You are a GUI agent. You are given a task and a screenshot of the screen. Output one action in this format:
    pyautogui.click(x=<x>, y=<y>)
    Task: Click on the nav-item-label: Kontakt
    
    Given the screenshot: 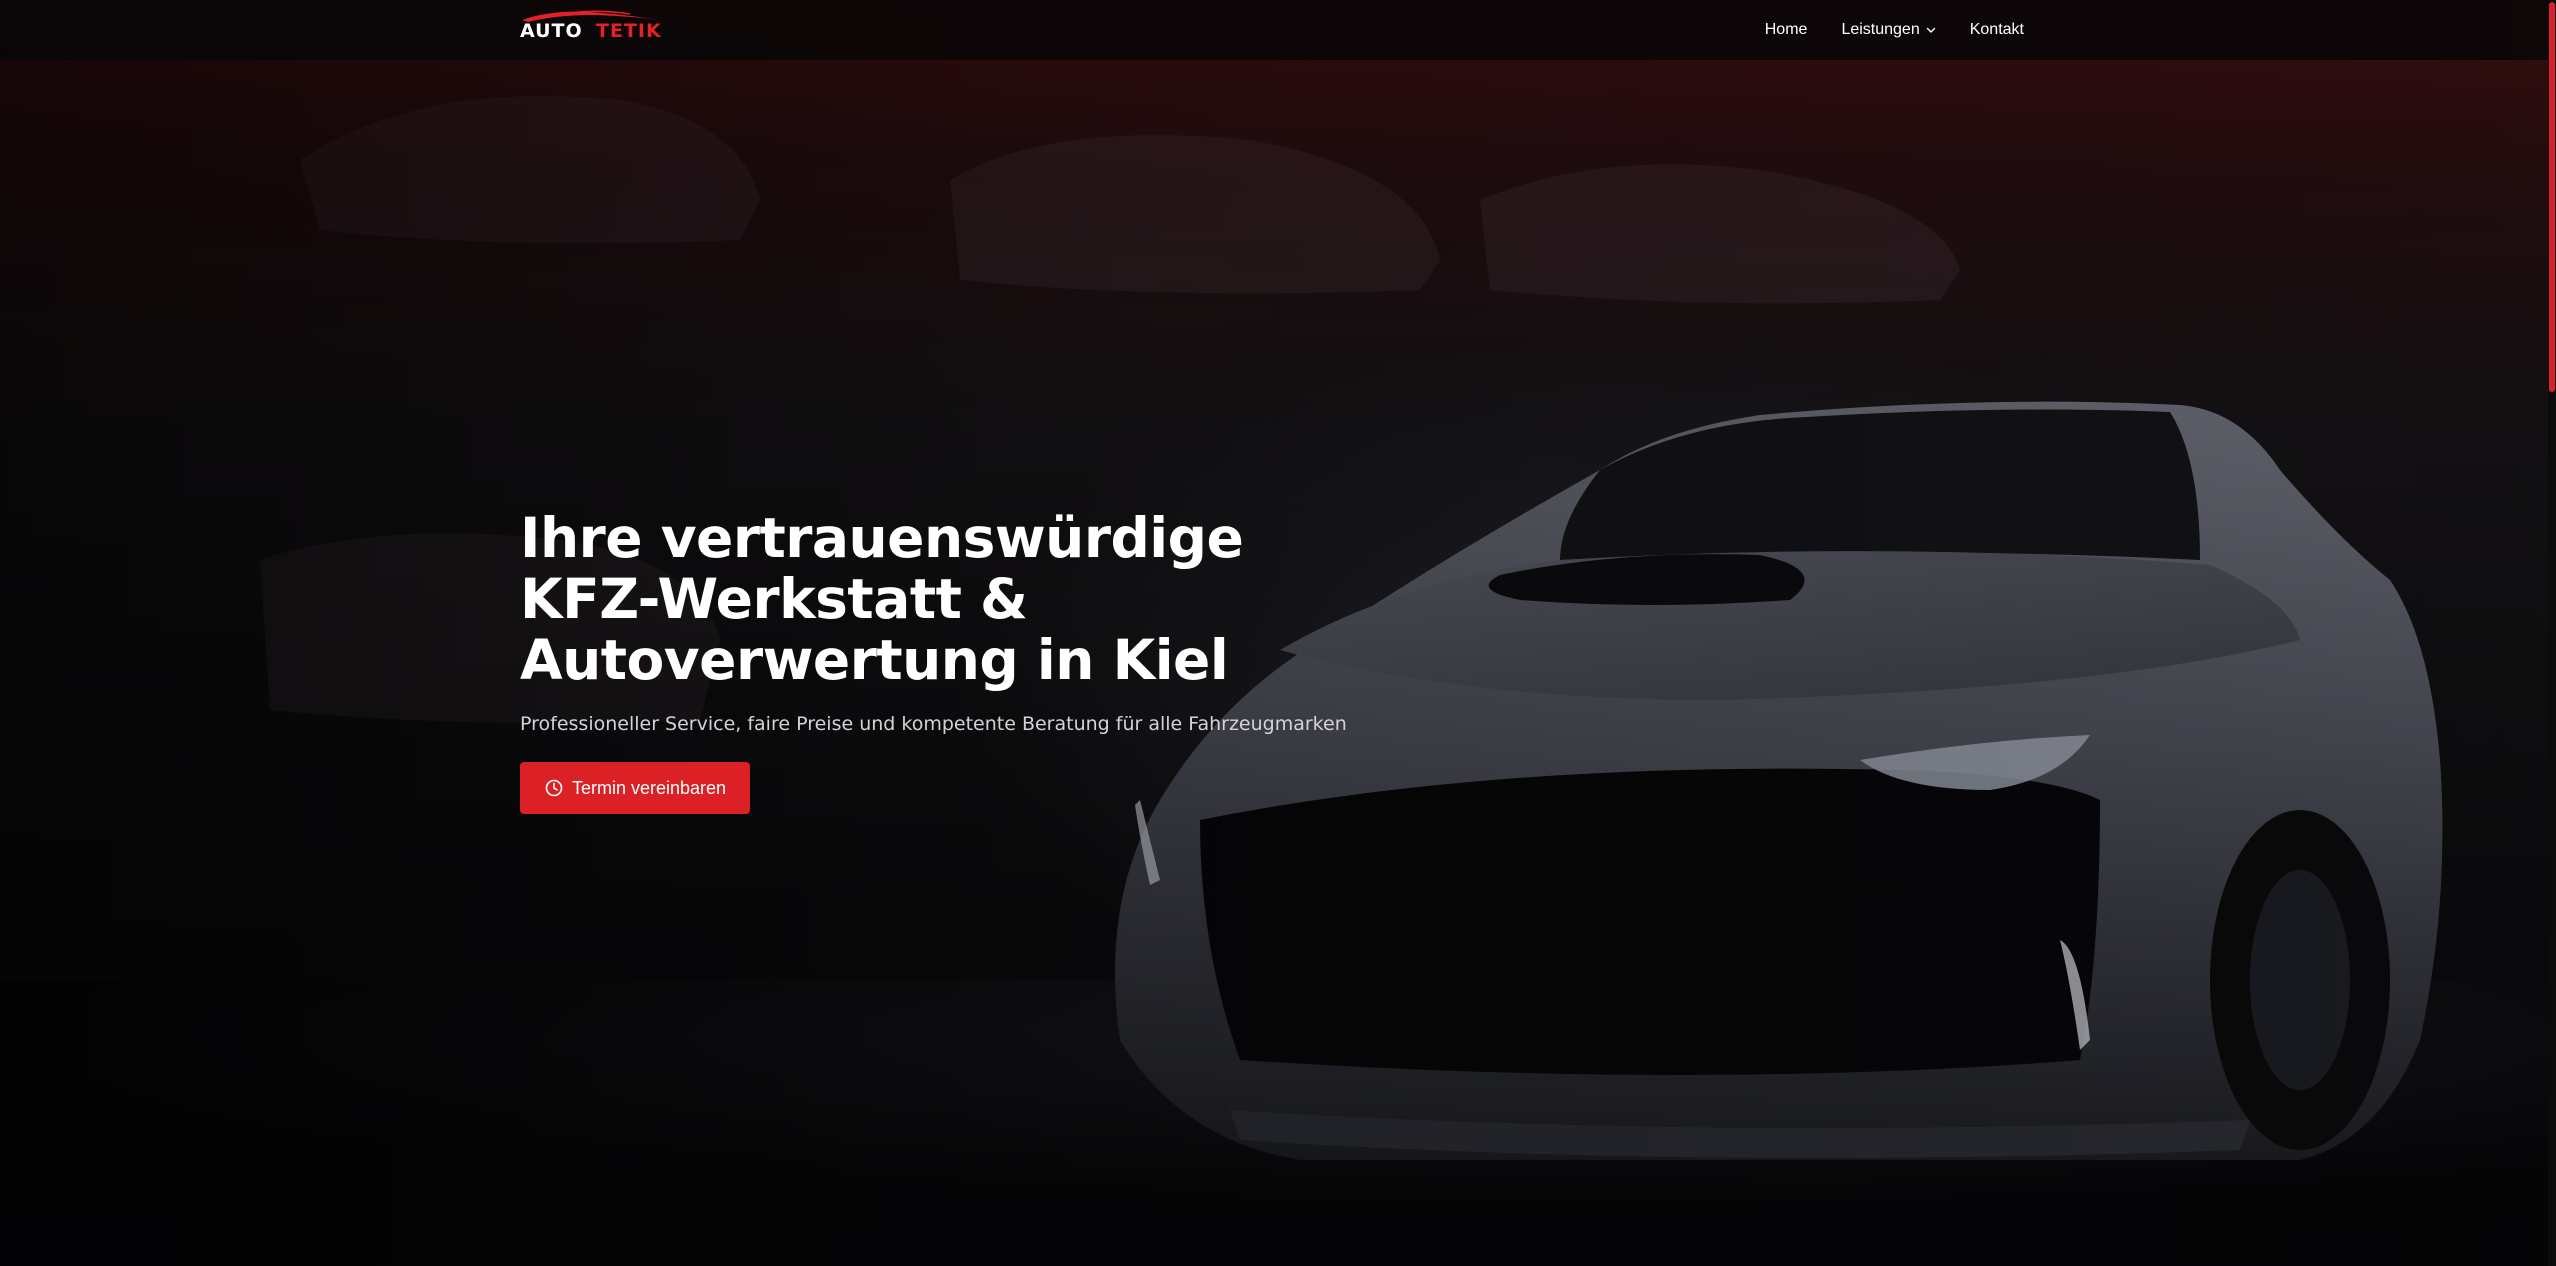 What is the action you would take?
    pyautogui.click(x=1996, y=29)
    